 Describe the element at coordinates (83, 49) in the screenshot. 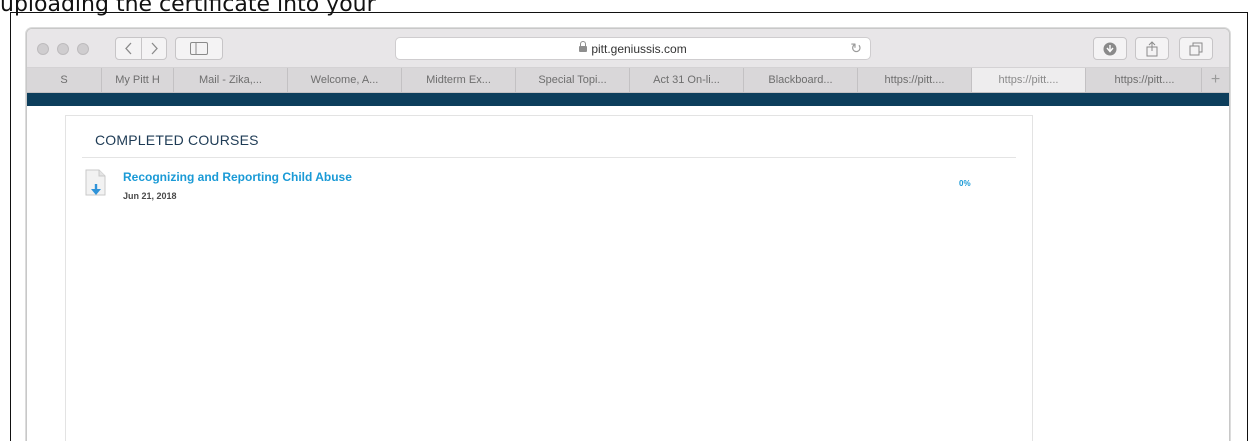

I see `zoom-window-button` at that location.